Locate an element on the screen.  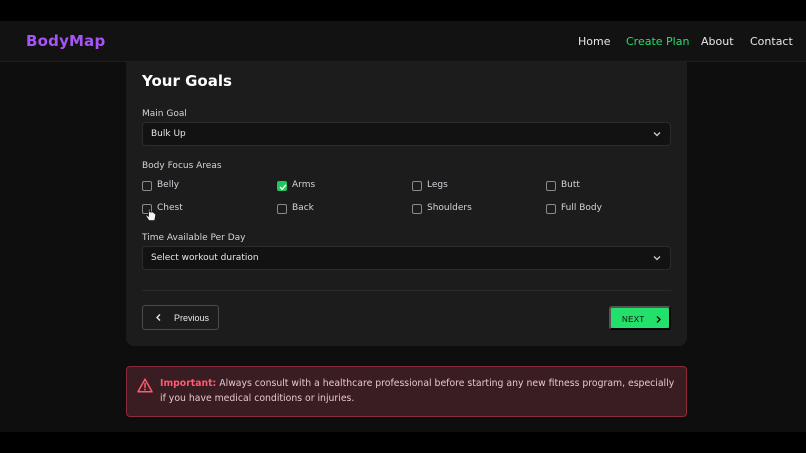
nav-about: About is located at coordinates (717, 41).